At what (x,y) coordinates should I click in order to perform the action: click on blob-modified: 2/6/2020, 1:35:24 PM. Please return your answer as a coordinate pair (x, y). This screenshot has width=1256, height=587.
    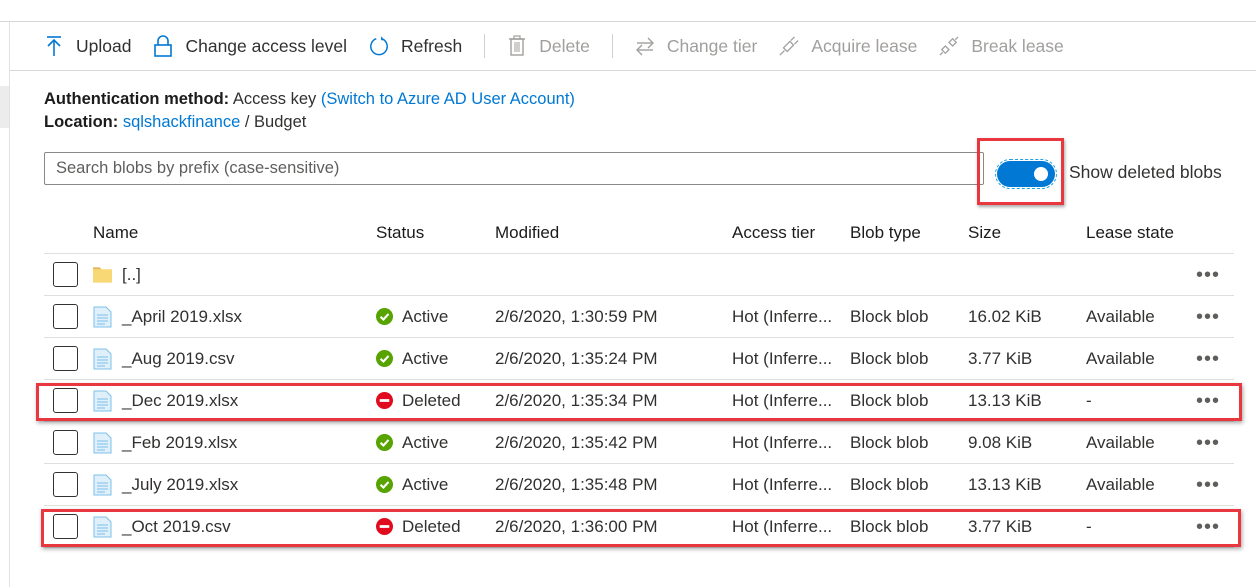
    Looking at the image, I should click on (576, 358).